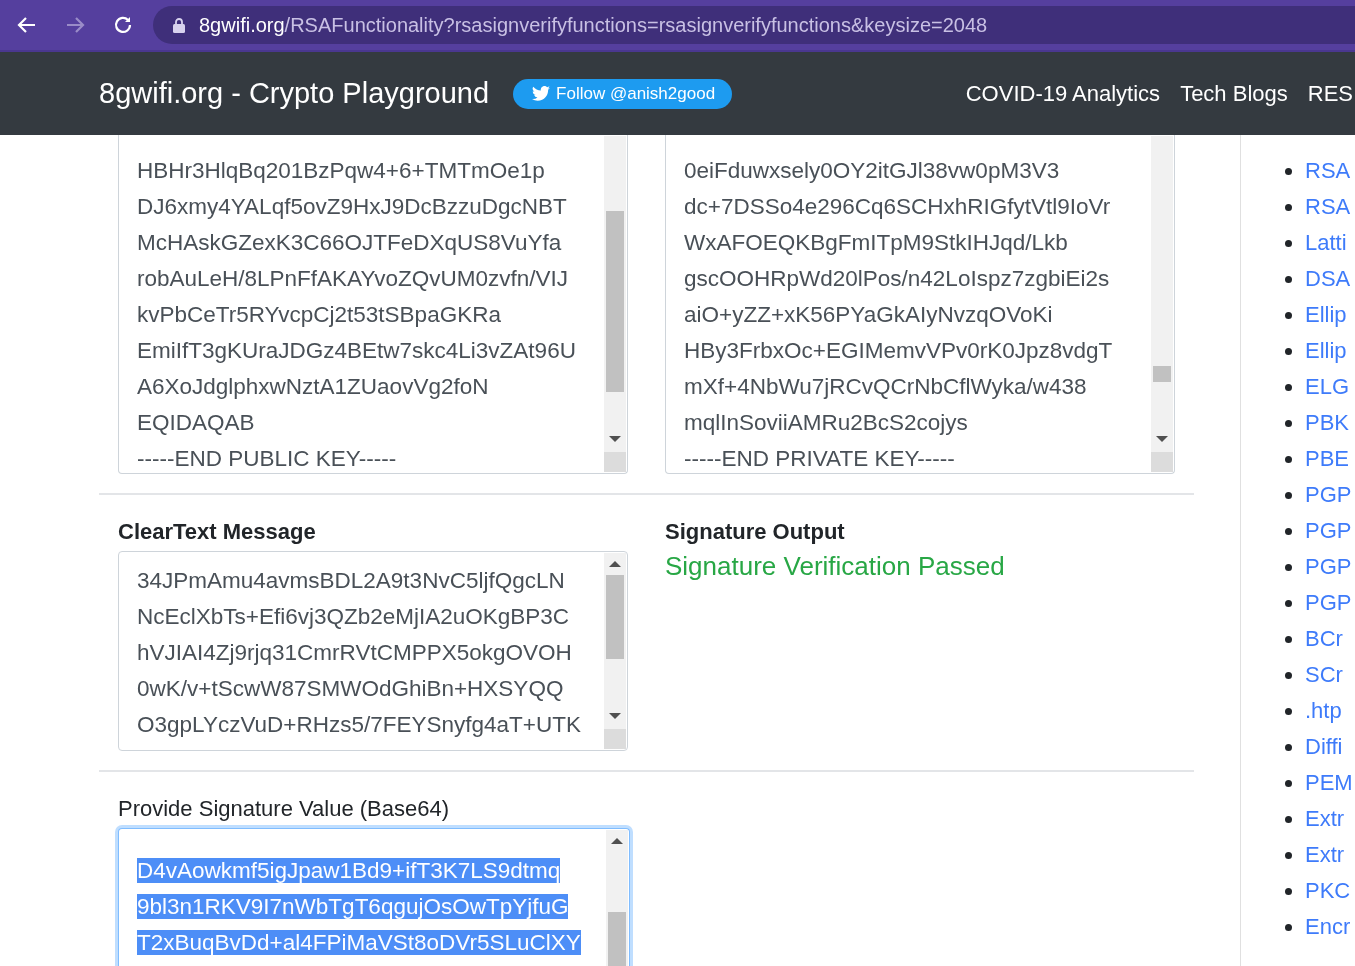 The image size is (1355, 966). What do you see at coordinates (1324, 639) in the screenshot?
I see `sidebar-link: BCr` at bounding box center [1324, 639].